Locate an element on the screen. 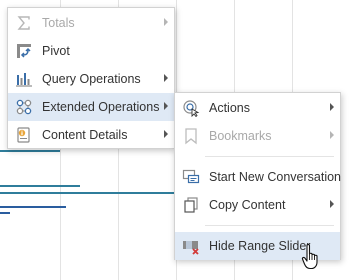  menu-item-label: Content Details is located at coordinates (85, 135).